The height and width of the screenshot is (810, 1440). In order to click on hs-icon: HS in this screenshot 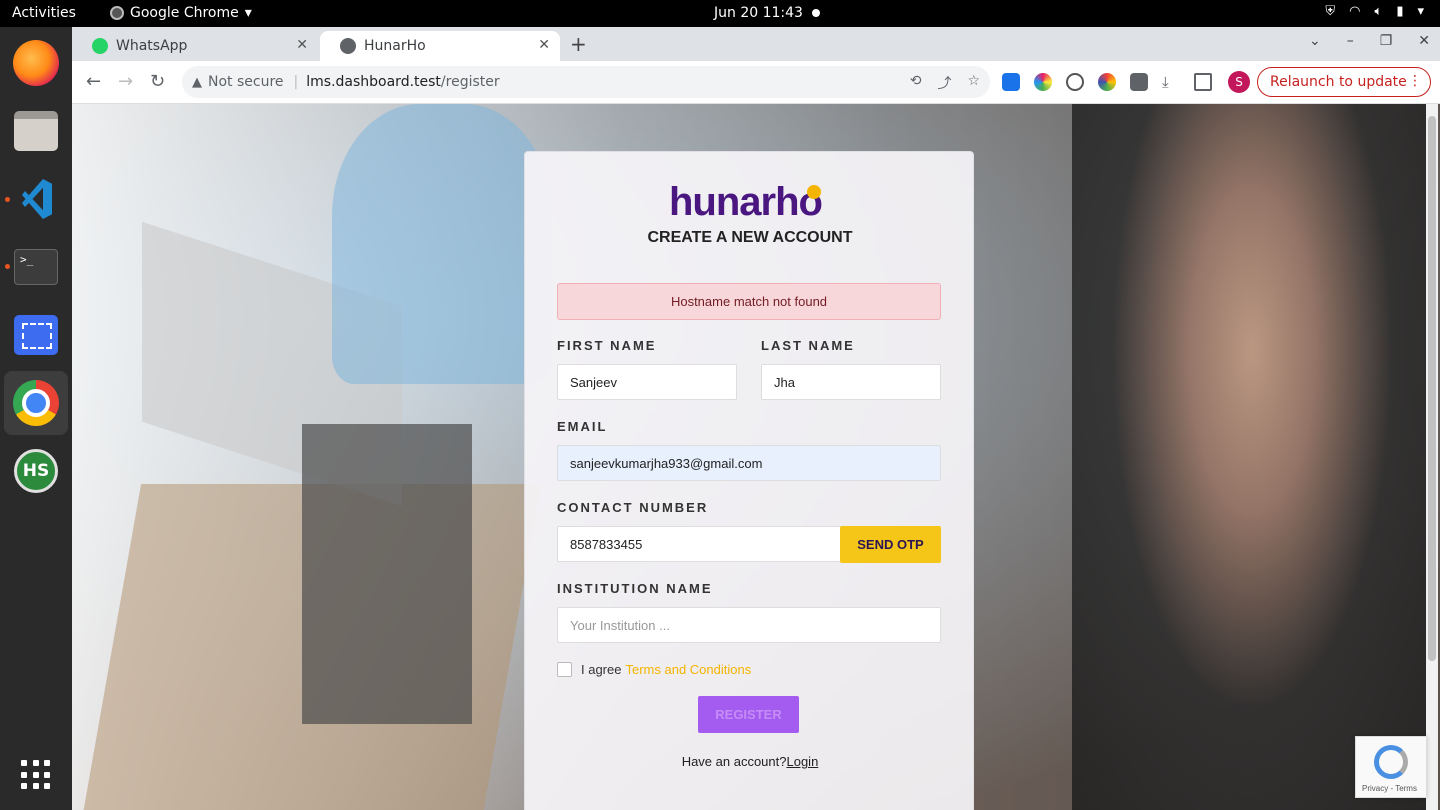, I will do `click(36, 471)`.